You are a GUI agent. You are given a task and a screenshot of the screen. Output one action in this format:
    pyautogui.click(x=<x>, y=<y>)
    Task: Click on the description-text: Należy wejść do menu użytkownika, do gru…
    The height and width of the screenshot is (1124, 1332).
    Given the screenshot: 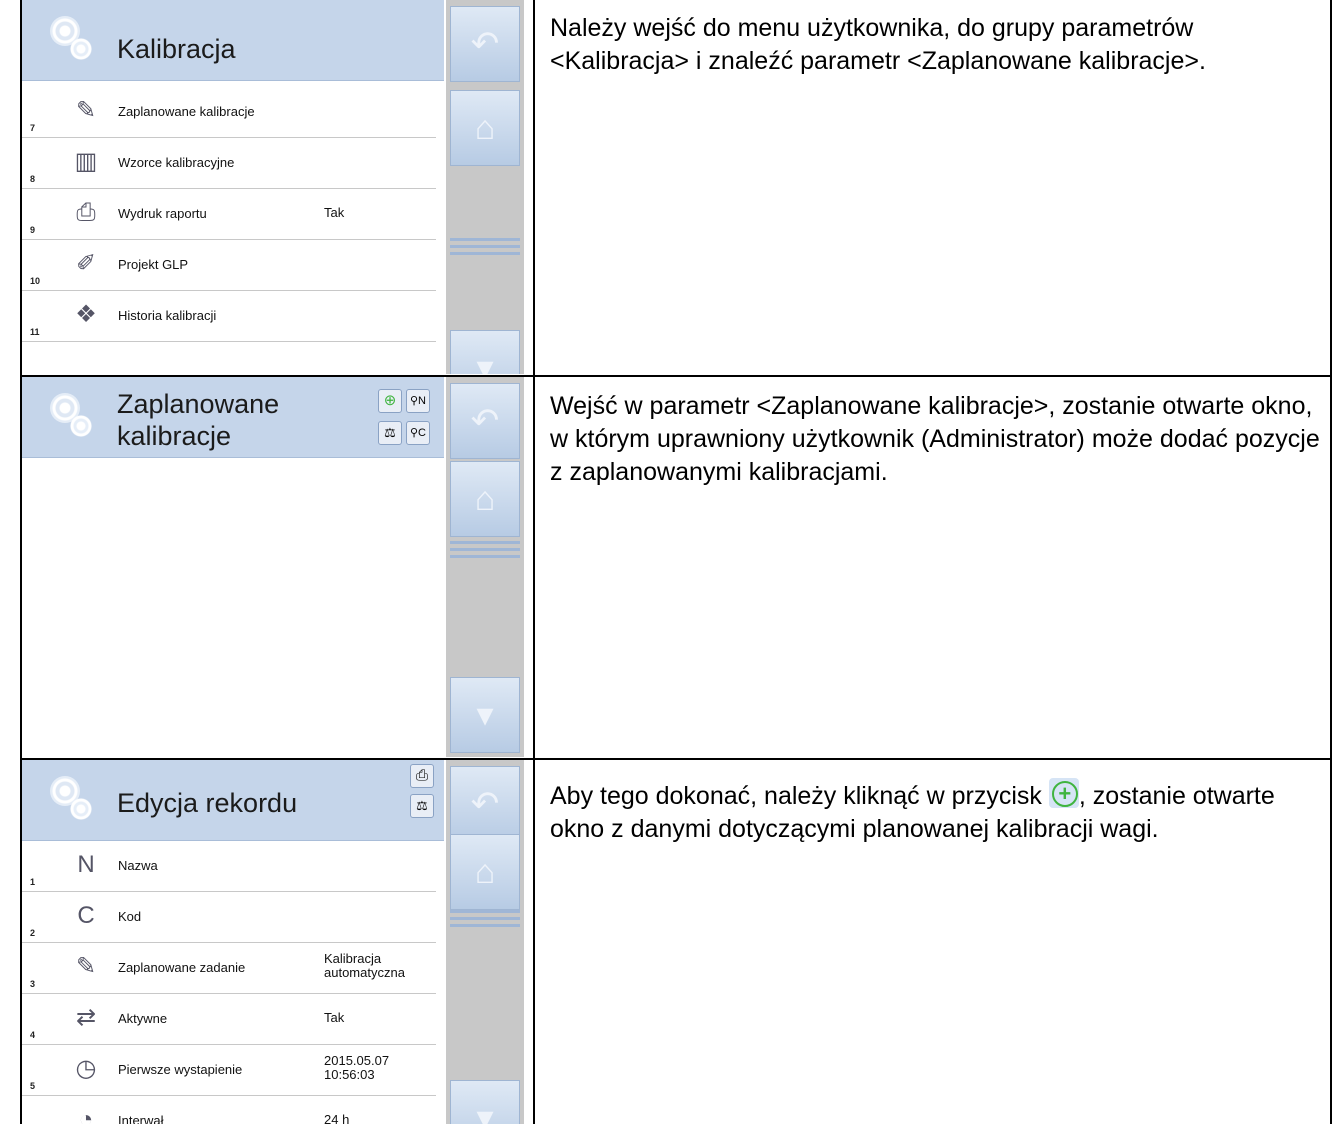 What is the action you would take?
    pyautogui.click(x=878, y=44)
    